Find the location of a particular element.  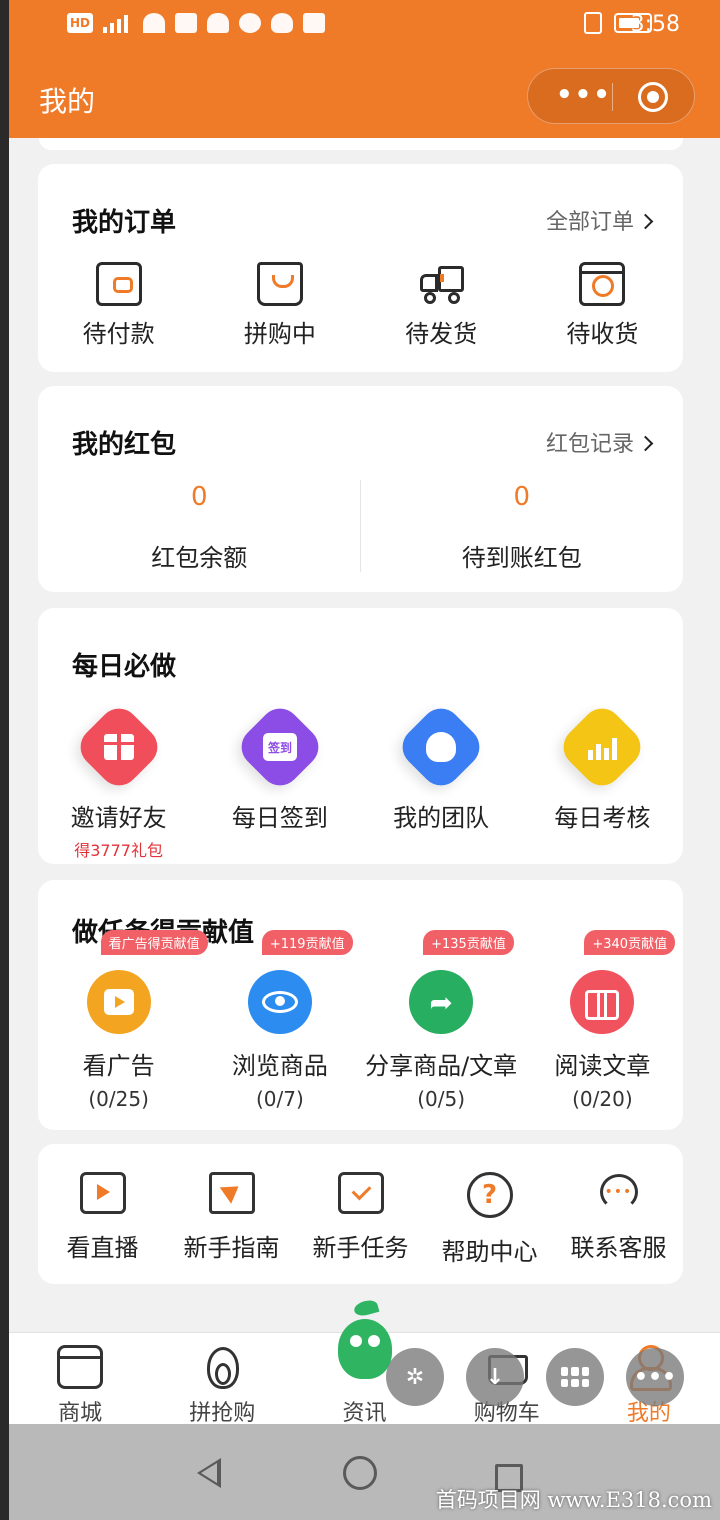

browser-icon is located at coordinates (314, 23).